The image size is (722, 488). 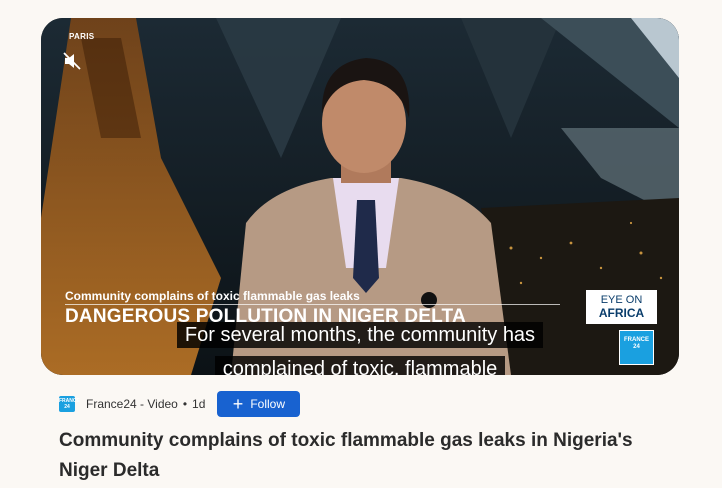 I want to click on caption-text-2: complained of toxic, flammable, so click(x=360, y=365).